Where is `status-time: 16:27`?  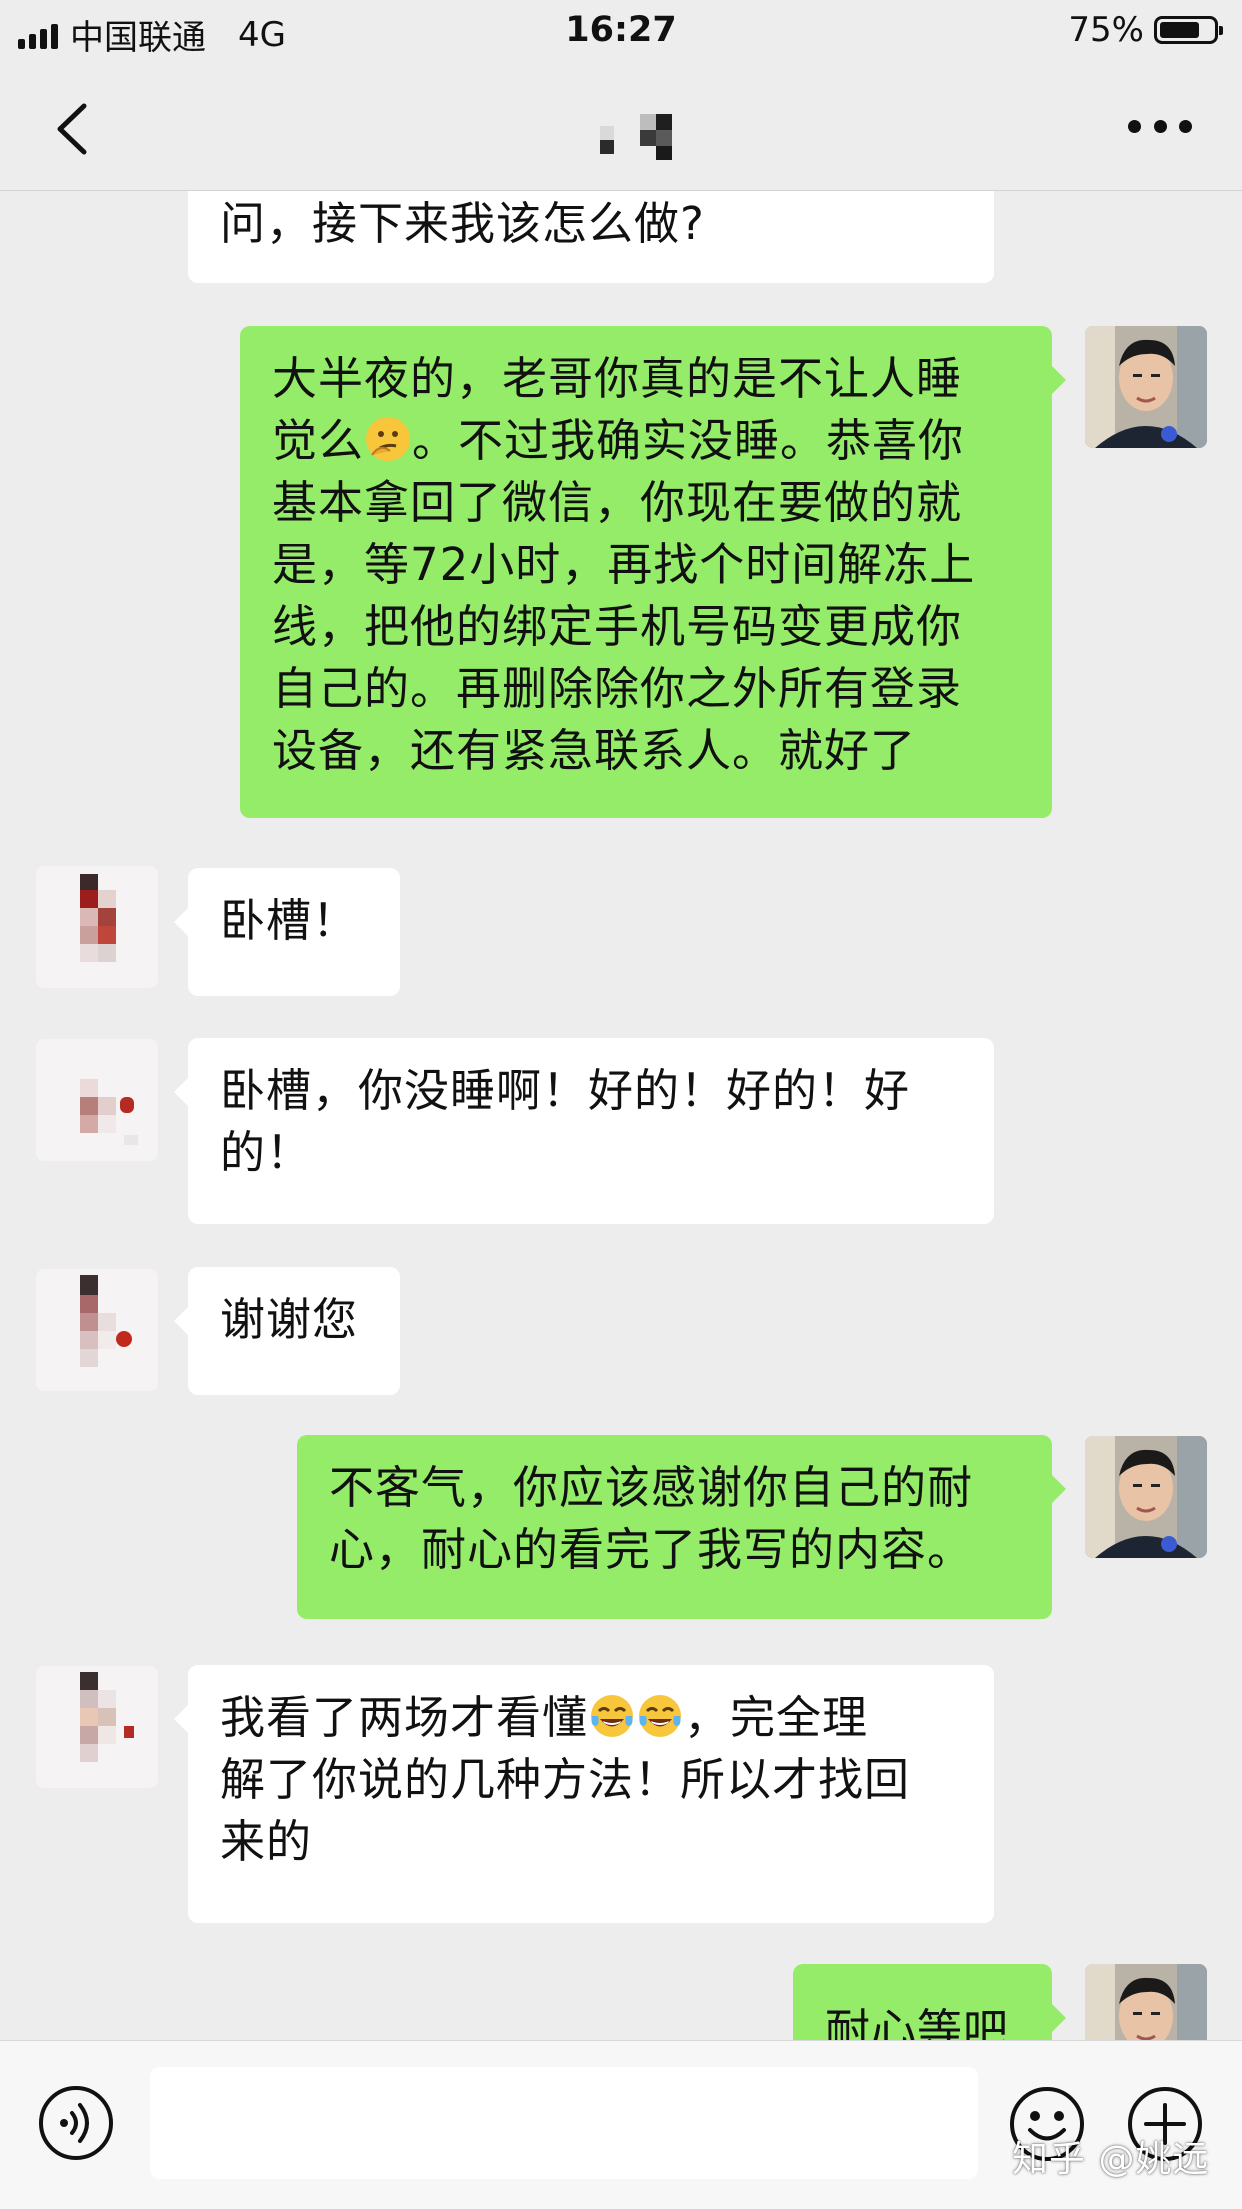 status-time: 16:27 is located at coordinates (621, 30).